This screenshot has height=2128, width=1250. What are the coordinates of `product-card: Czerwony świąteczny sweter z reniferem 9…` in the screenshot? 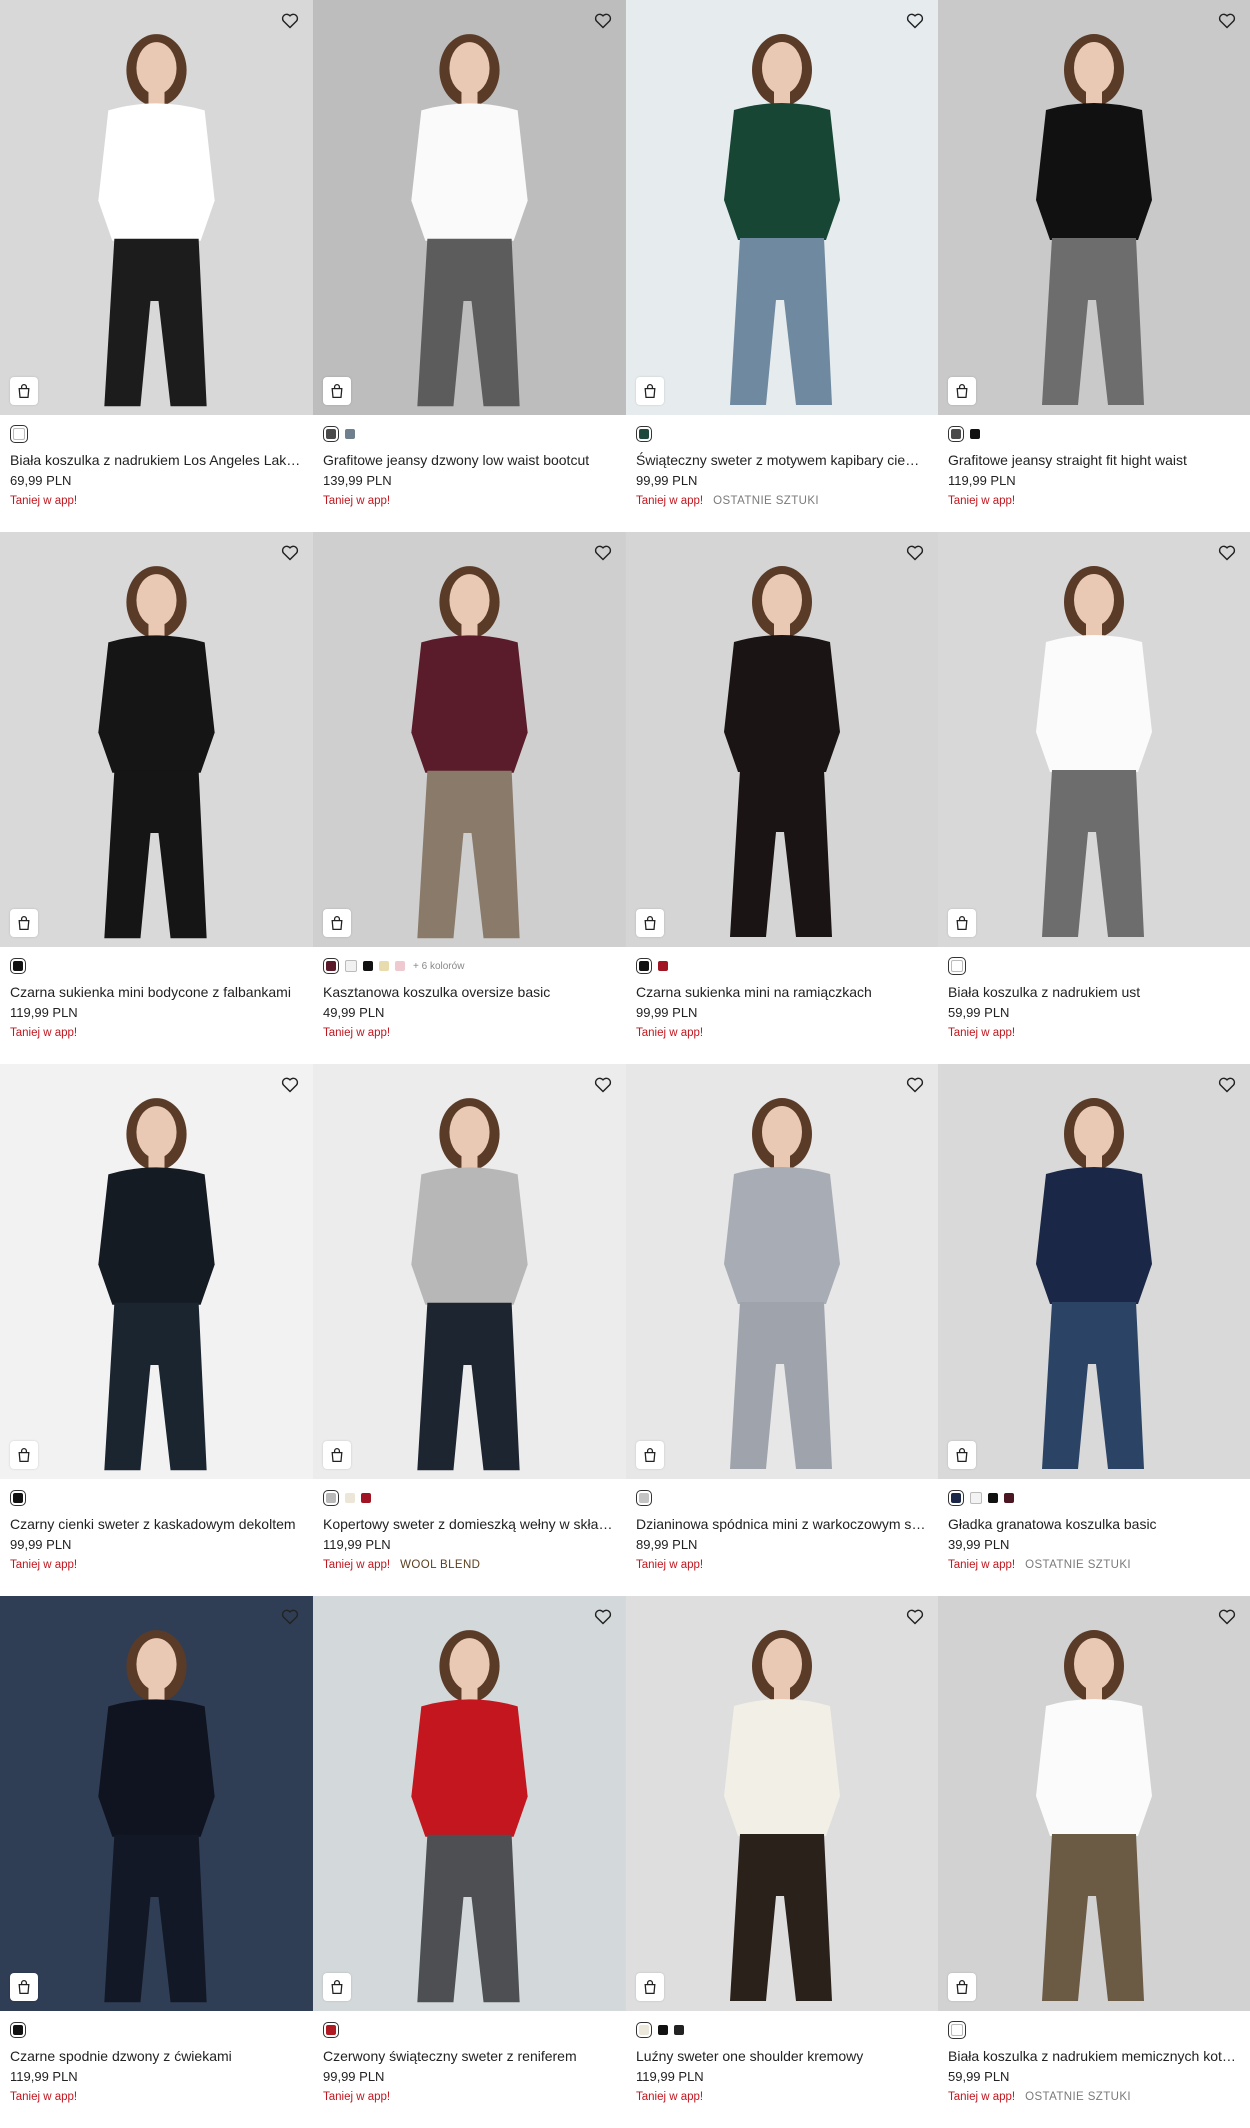 It's located at (469, 1862).